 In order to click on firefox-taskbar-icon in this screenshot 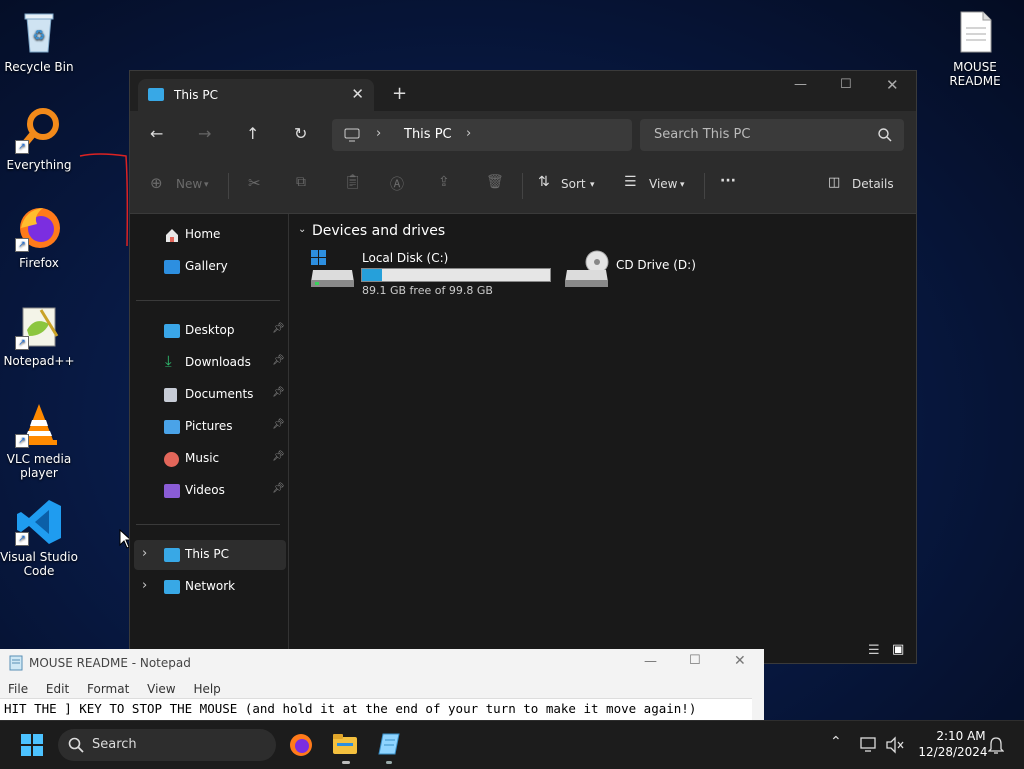, I will do `click(301, 745)`.